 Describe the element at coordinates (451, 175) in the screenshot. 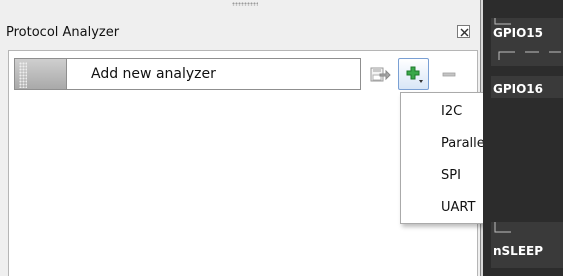

I see `menu-item-spi: SPI` at that location.